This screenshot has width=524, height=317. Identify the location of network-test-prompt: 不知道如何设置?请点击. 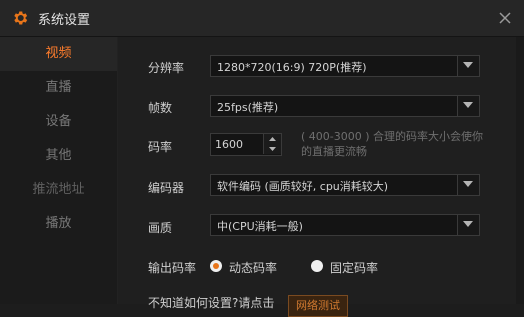
(211, 303).